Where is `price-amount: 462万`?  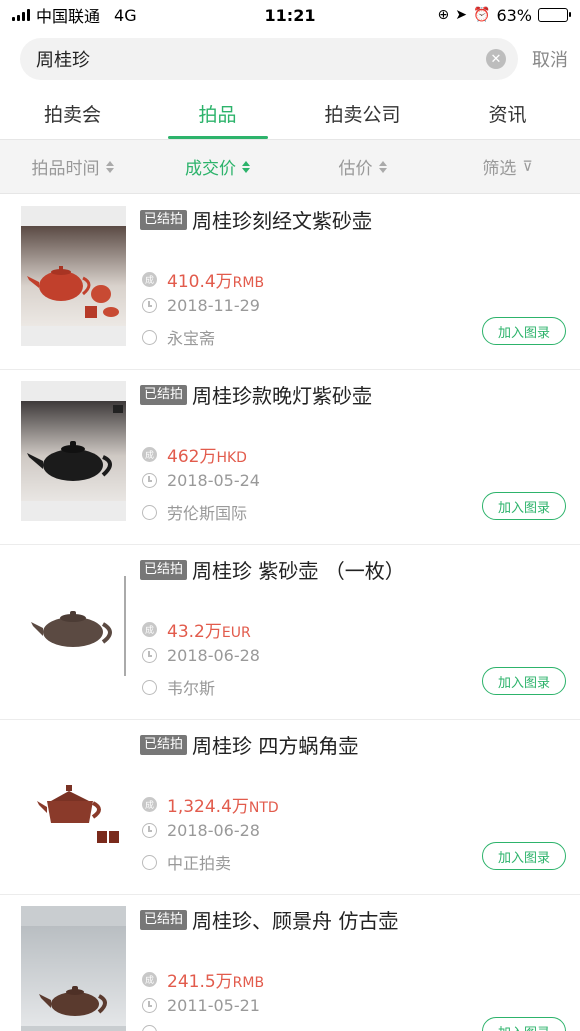 price-amount: 462万 is located at coordinates (192, 457).